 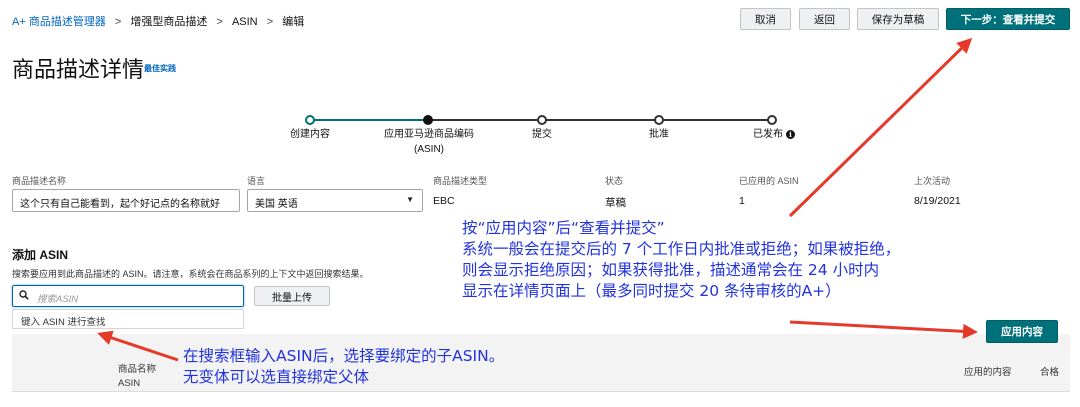 I want to click on table-header, so click(x=541, y=370).